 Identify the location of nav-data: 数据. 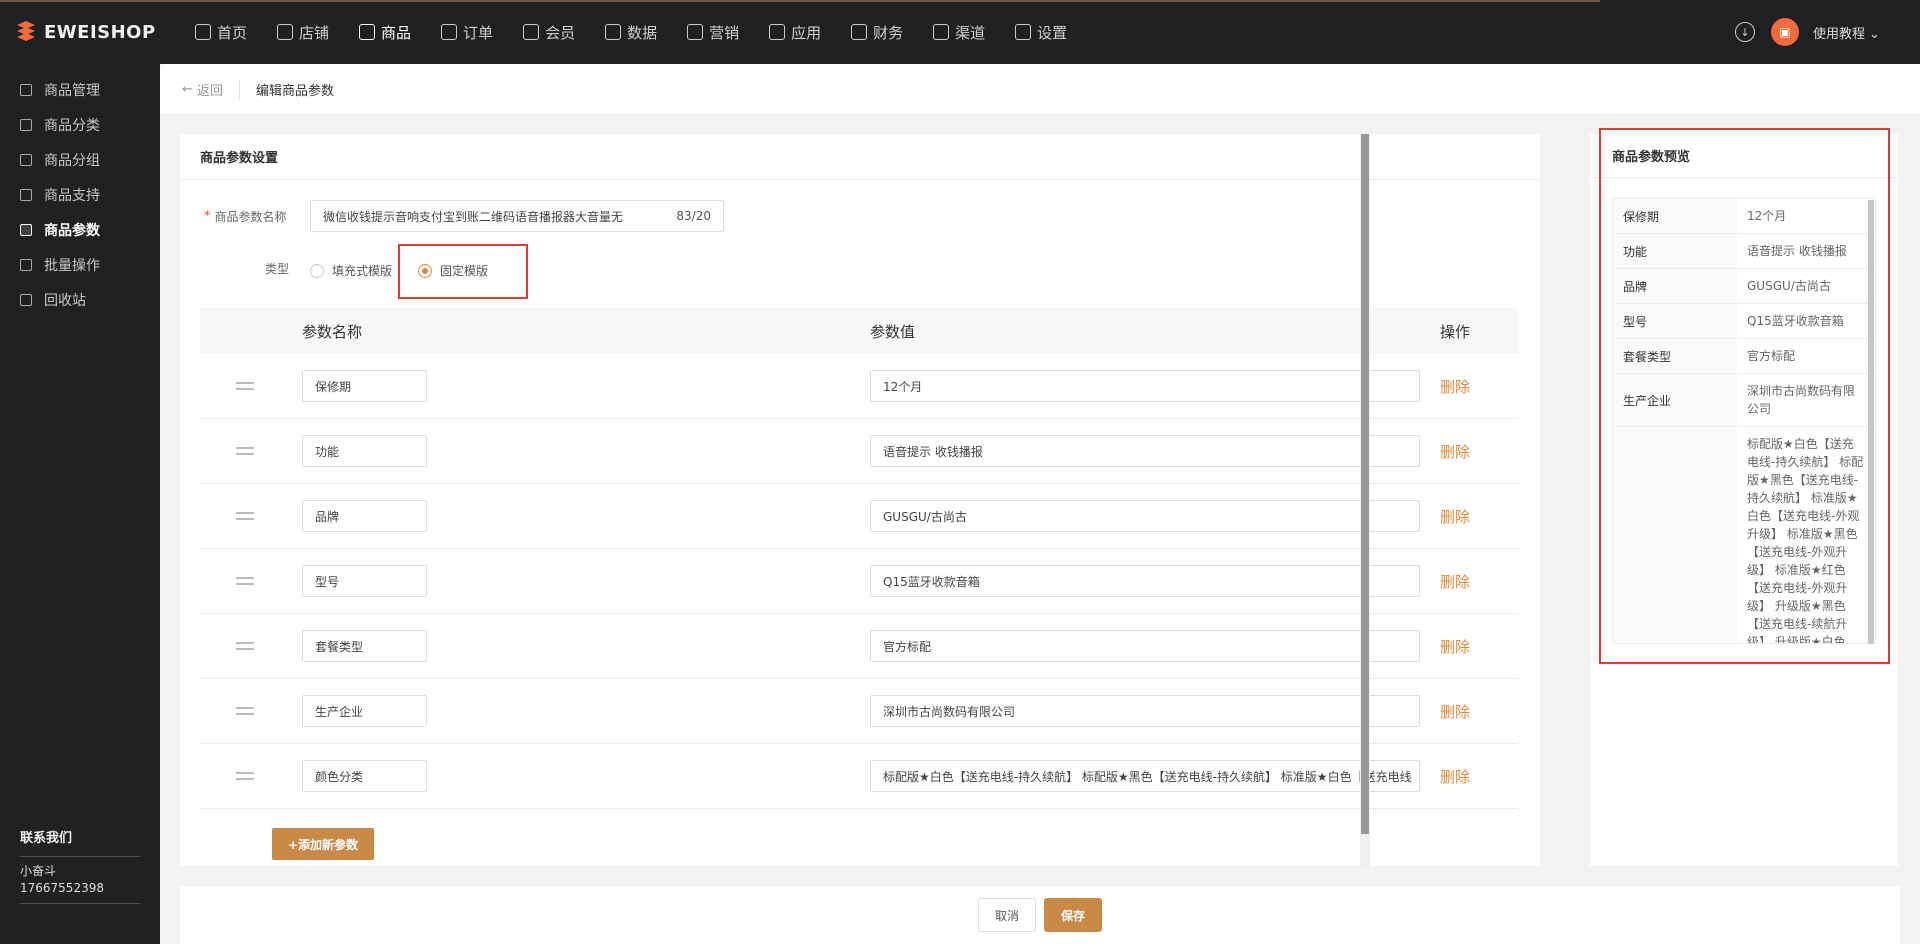
(631, 32).